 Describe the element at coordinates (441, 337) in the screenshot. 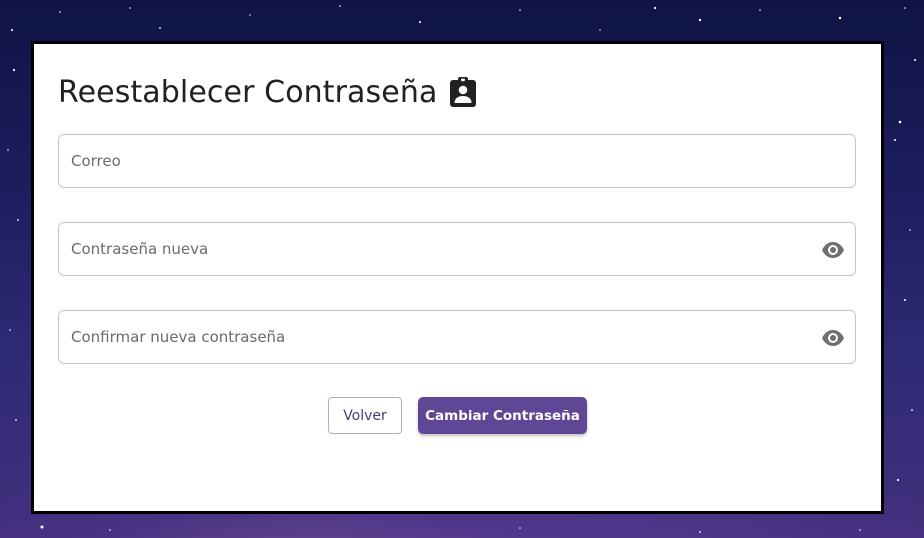

I see `confirm-password-input` at that location.